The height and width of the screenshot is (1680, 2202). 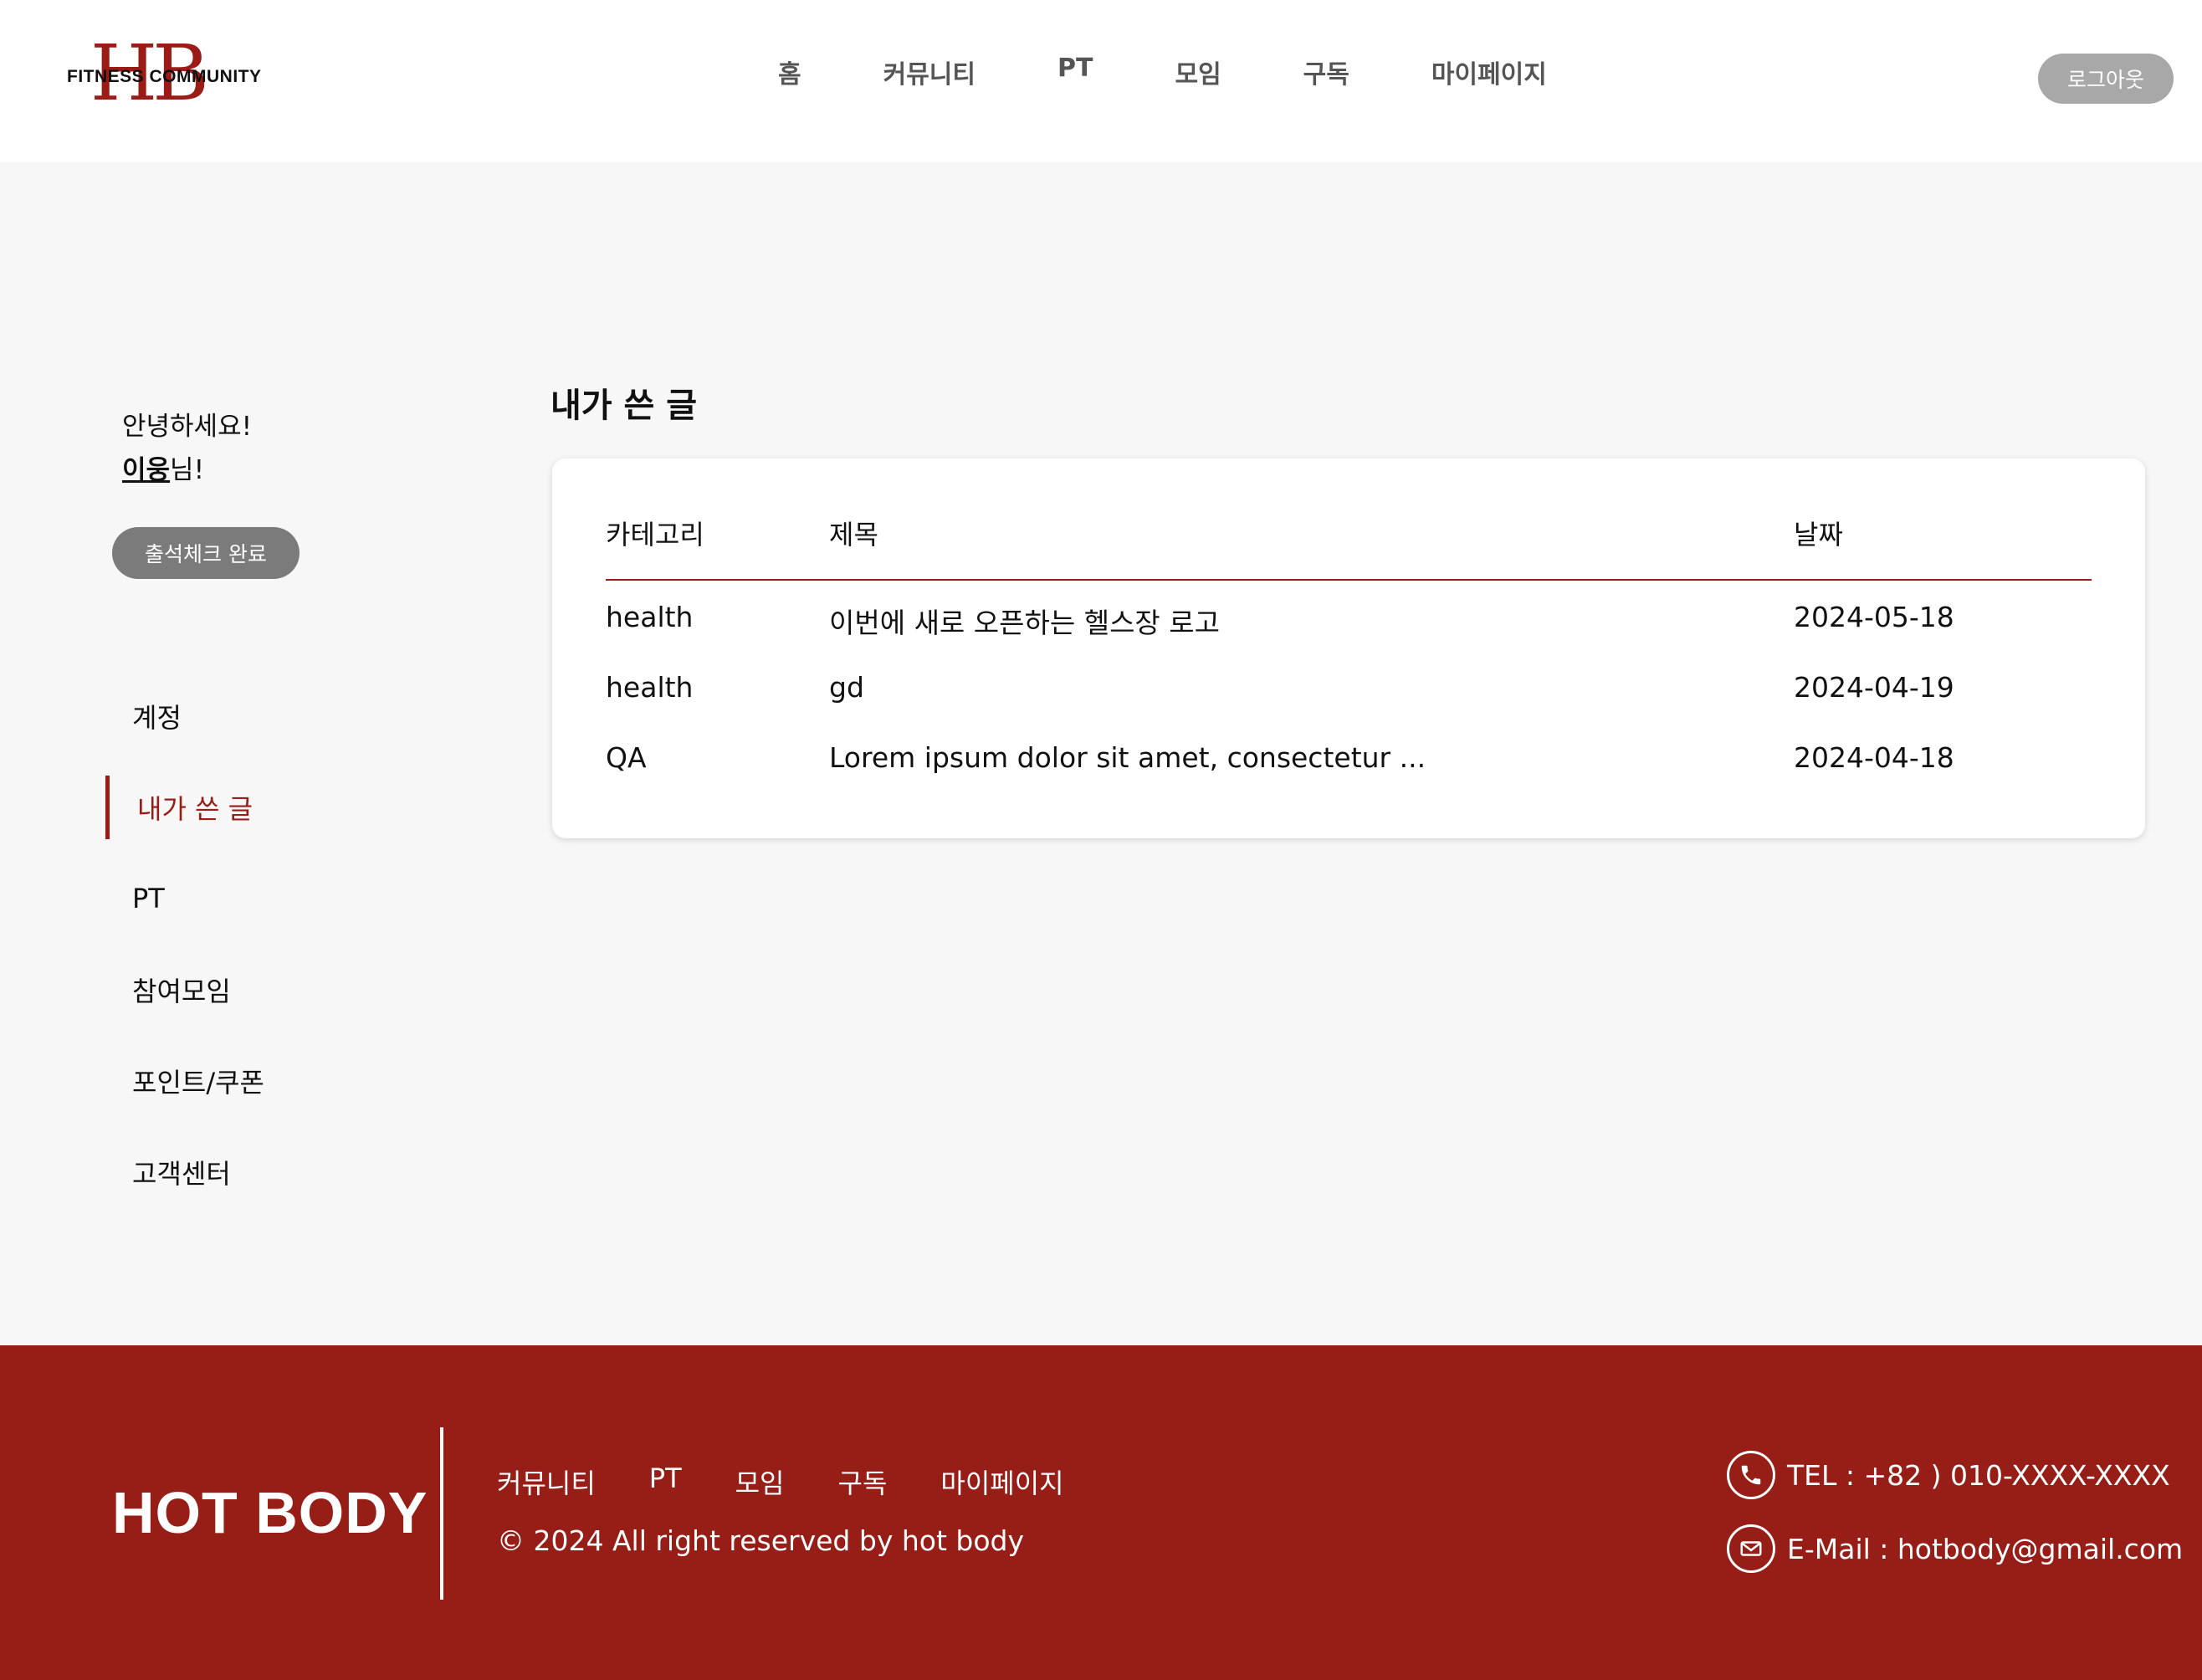 I want to click on sidebar-item-joined-meetups: 참여모임, so click(x=239, y=990).